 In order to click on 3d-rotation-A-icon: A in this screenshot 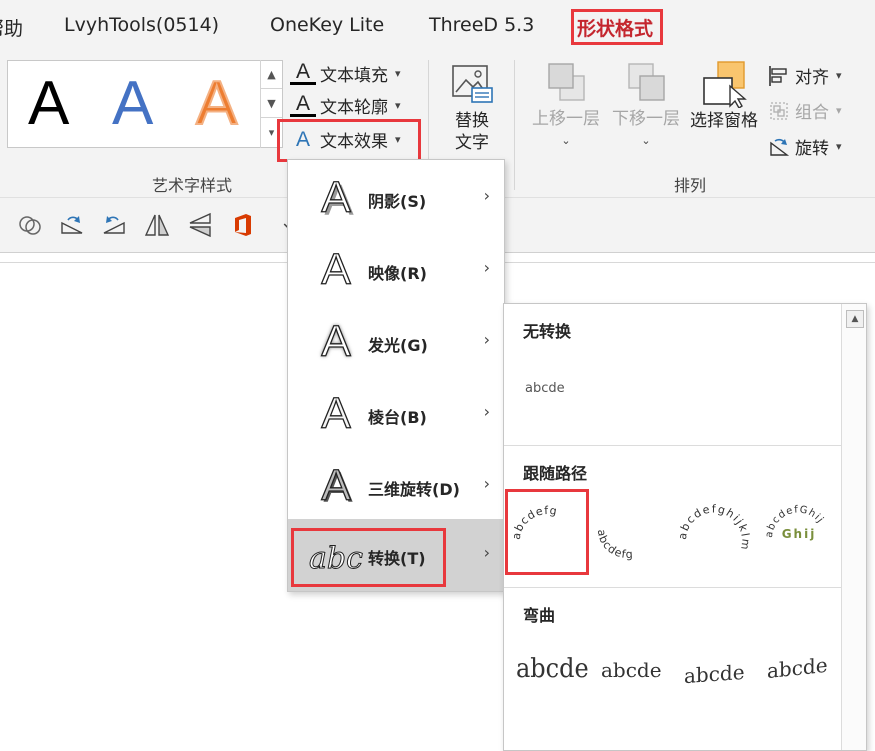, I will do `click(336, 485)`.